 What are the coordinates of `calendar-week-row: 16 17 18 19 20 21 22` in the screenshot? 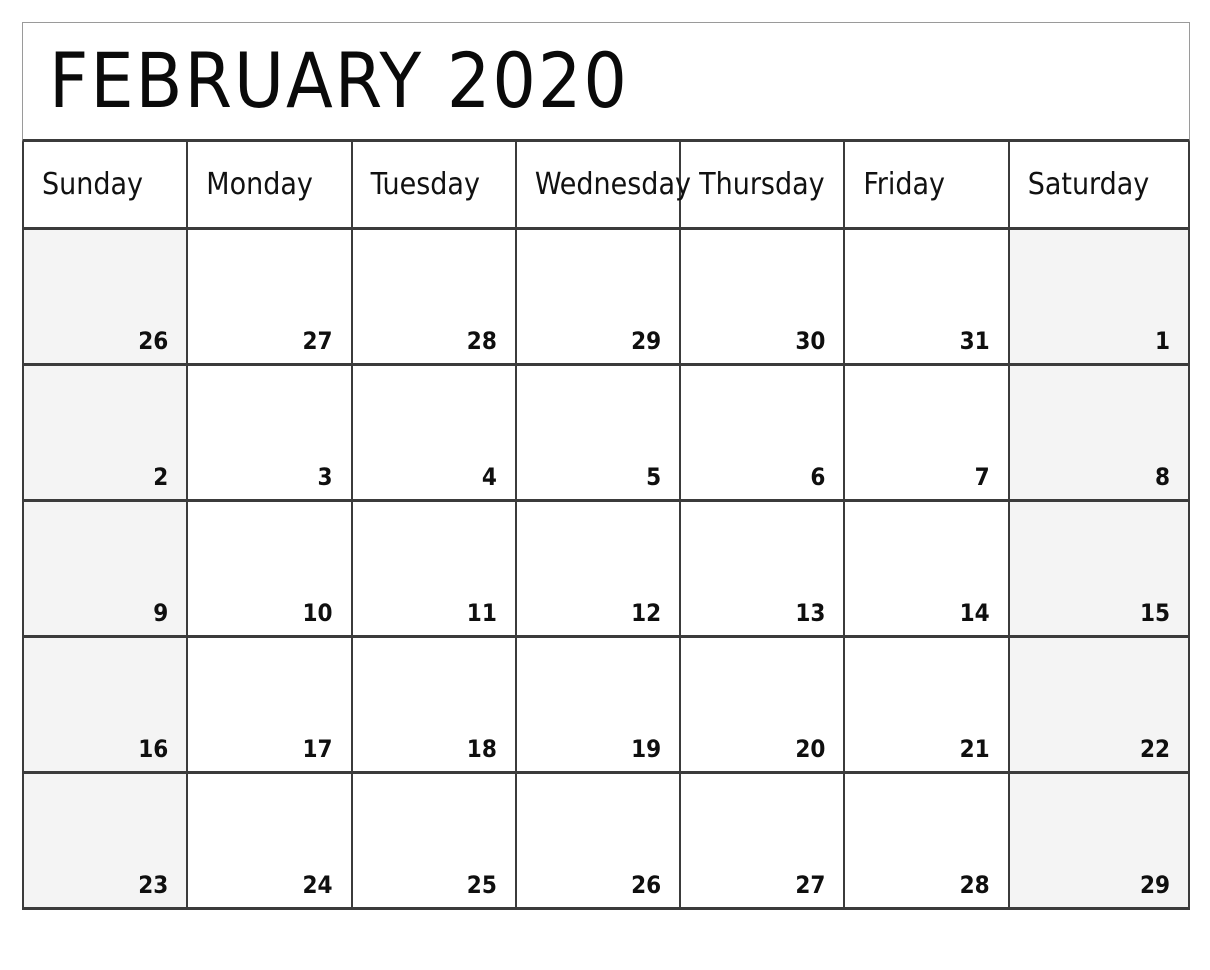 It's located at (606, 705).